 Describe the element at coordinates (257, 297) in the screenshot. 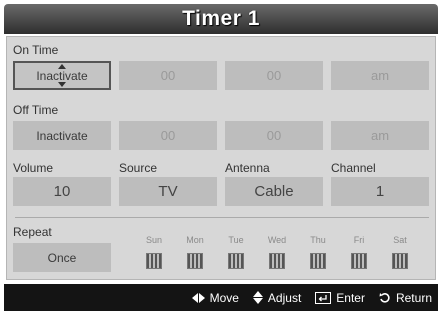

I see `up-down-arrows-icon` at that location.